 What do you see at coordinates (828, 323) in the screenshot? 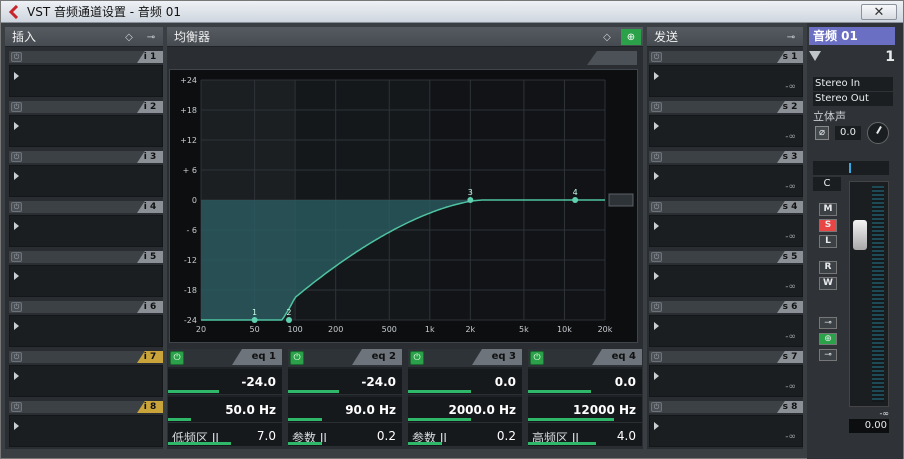
I see `insert-bypass-icon: ⊸` at bounding box center [828, 323].